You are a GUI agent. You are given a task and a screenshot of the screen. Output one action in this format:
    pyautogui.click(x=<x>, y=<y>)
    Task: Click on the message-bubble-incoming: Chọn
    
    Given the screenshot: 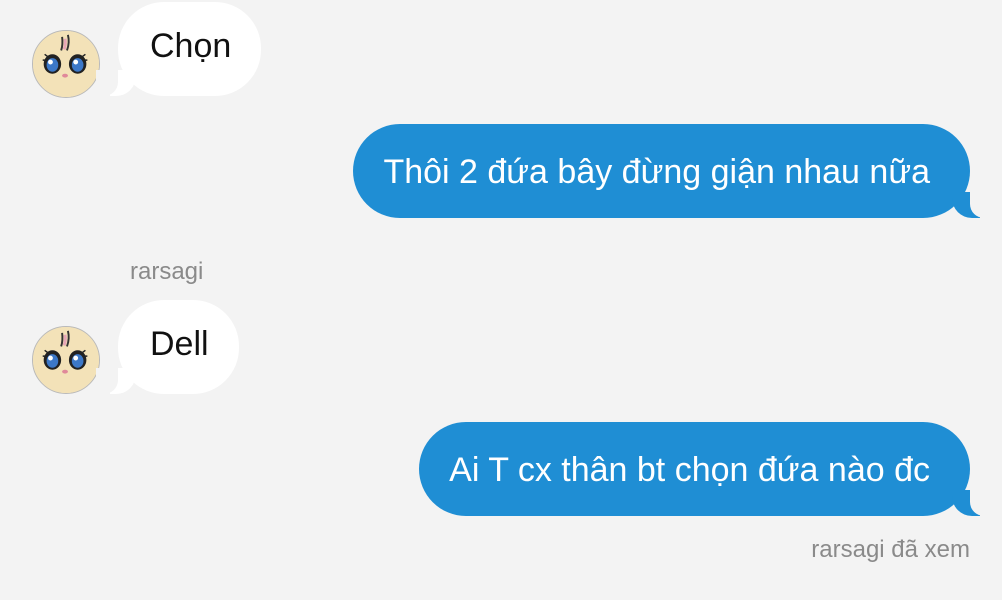 What is the action you would take?
    pyautogui.click(x=178, y=49)
    